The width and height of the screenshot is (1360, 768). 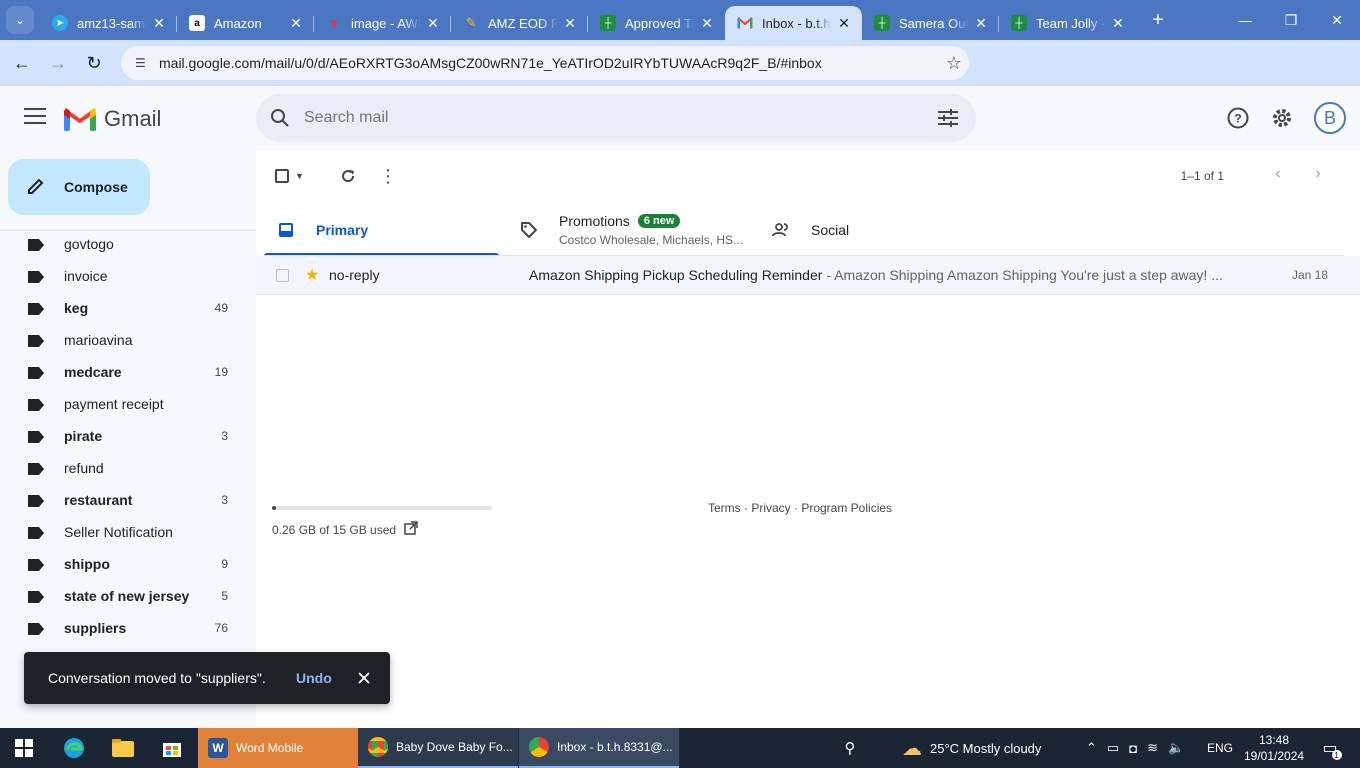 What do you see at coordinates (850, 748) in the screenshot?
I see `search-people-icon: ⚲` at bounding box center [850, 748].